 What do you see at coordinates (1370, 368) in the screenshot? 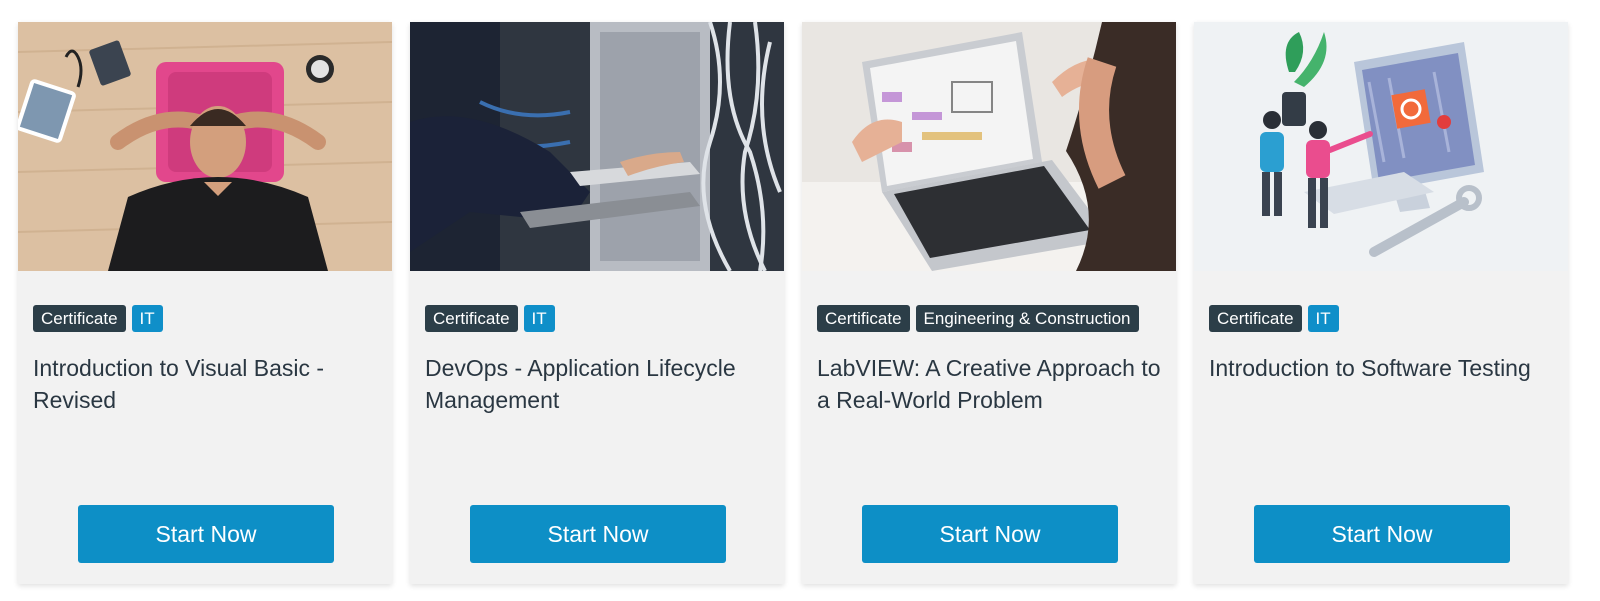
I see `course-title: Introduction to Software Testing` at bounding box center [1370, 368].